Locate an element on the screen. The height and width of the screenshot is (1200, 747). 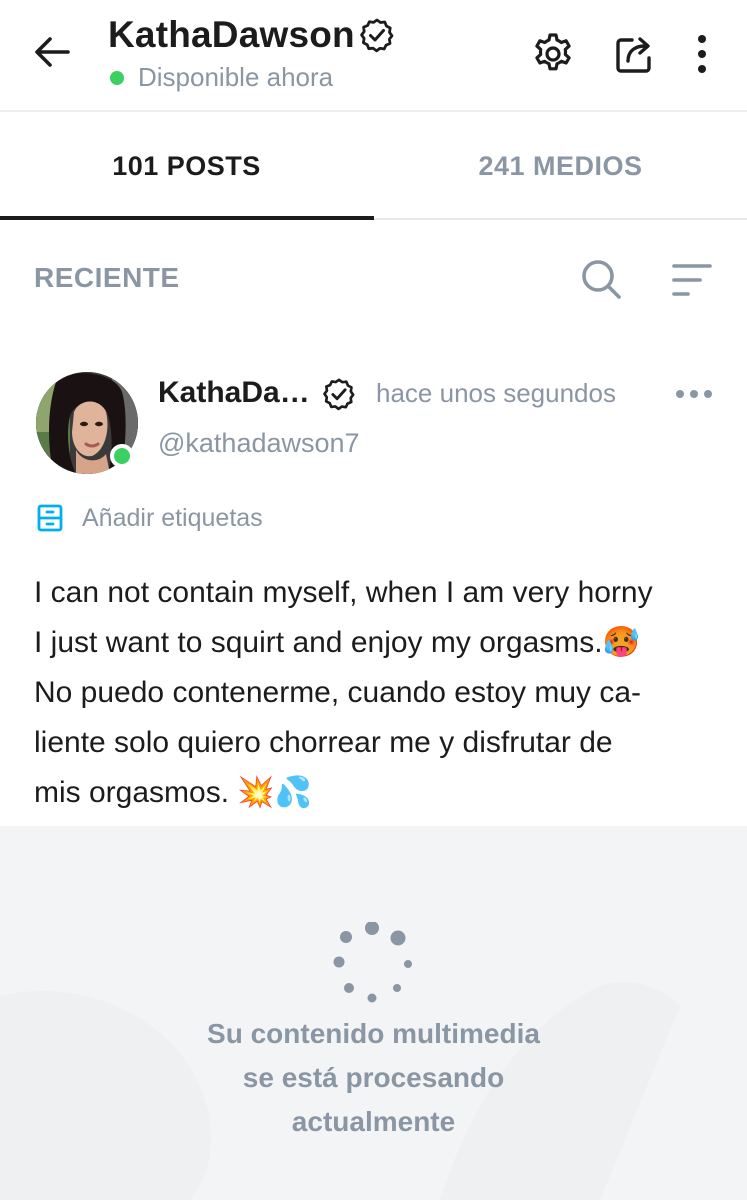
sort-bar: RECIENTE is located at coordinates (373, 278).